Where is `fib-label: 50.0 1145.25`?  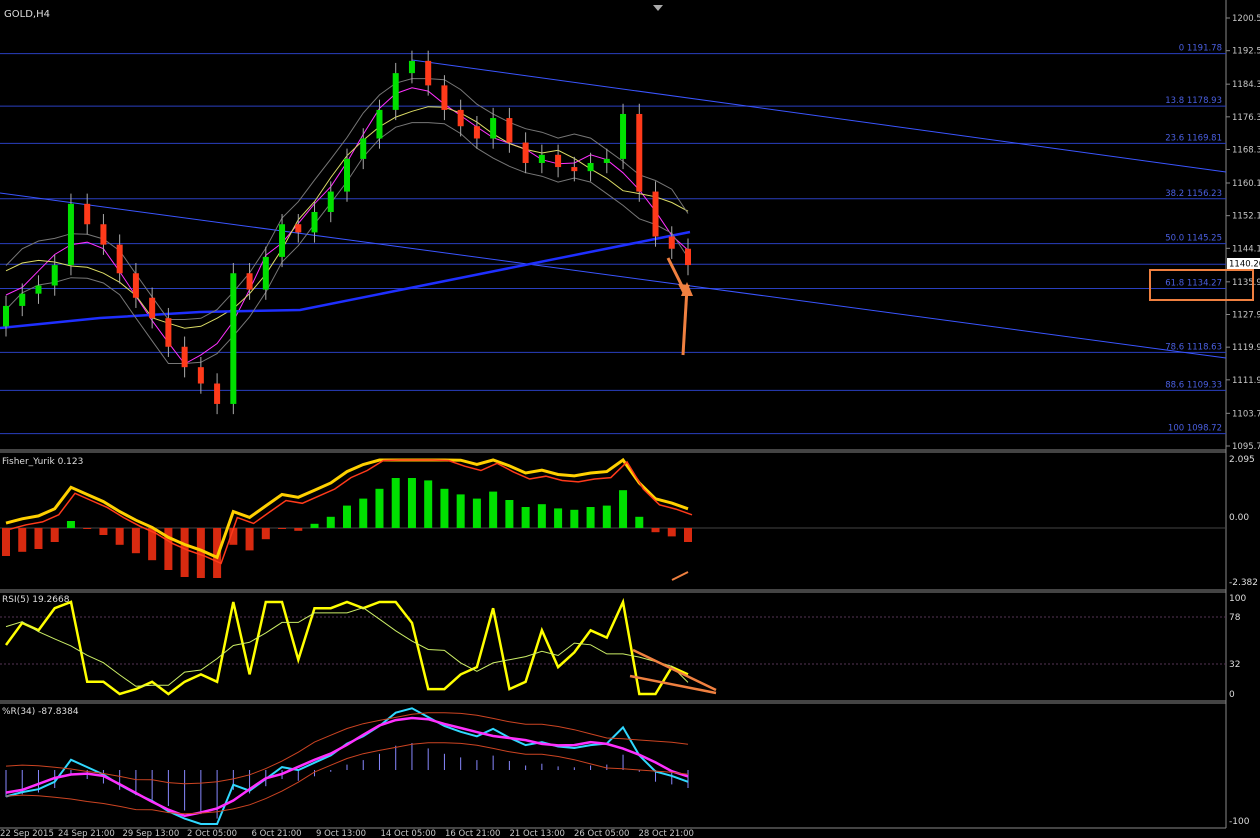 fib-label: 50.0 1145.25 is located at coordinates (1193, 239).